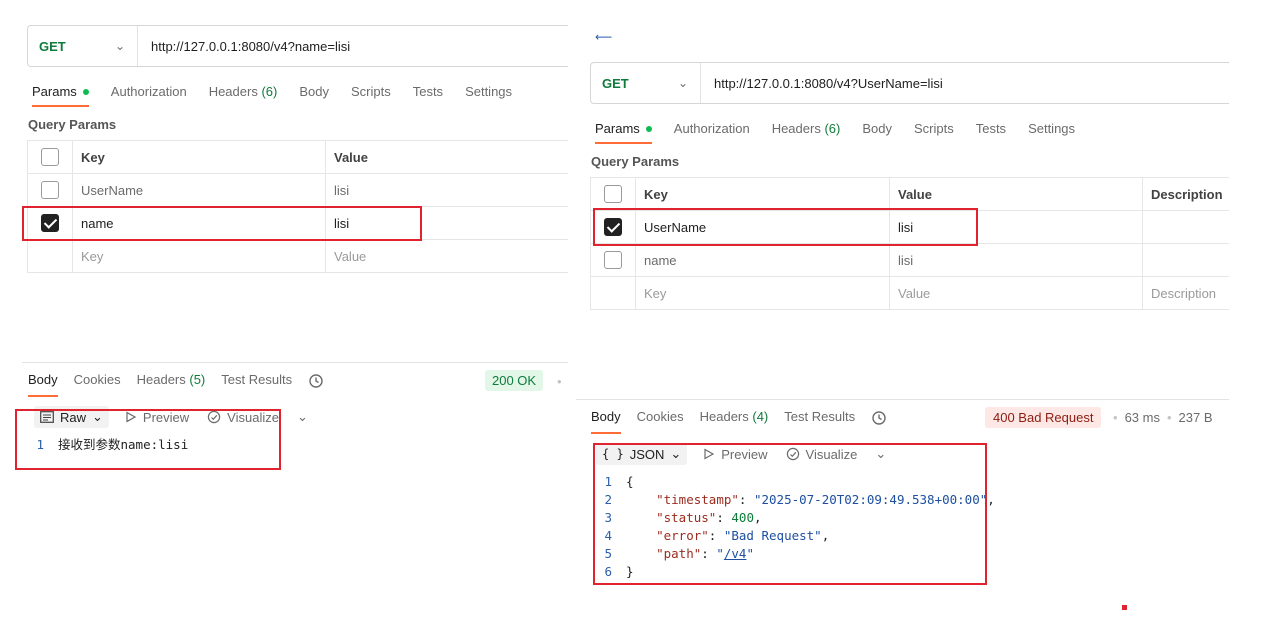  What do you see at coordinates (762, 260) in the screenshot?
I see `param-key: name` at bounding box center [762, 260].